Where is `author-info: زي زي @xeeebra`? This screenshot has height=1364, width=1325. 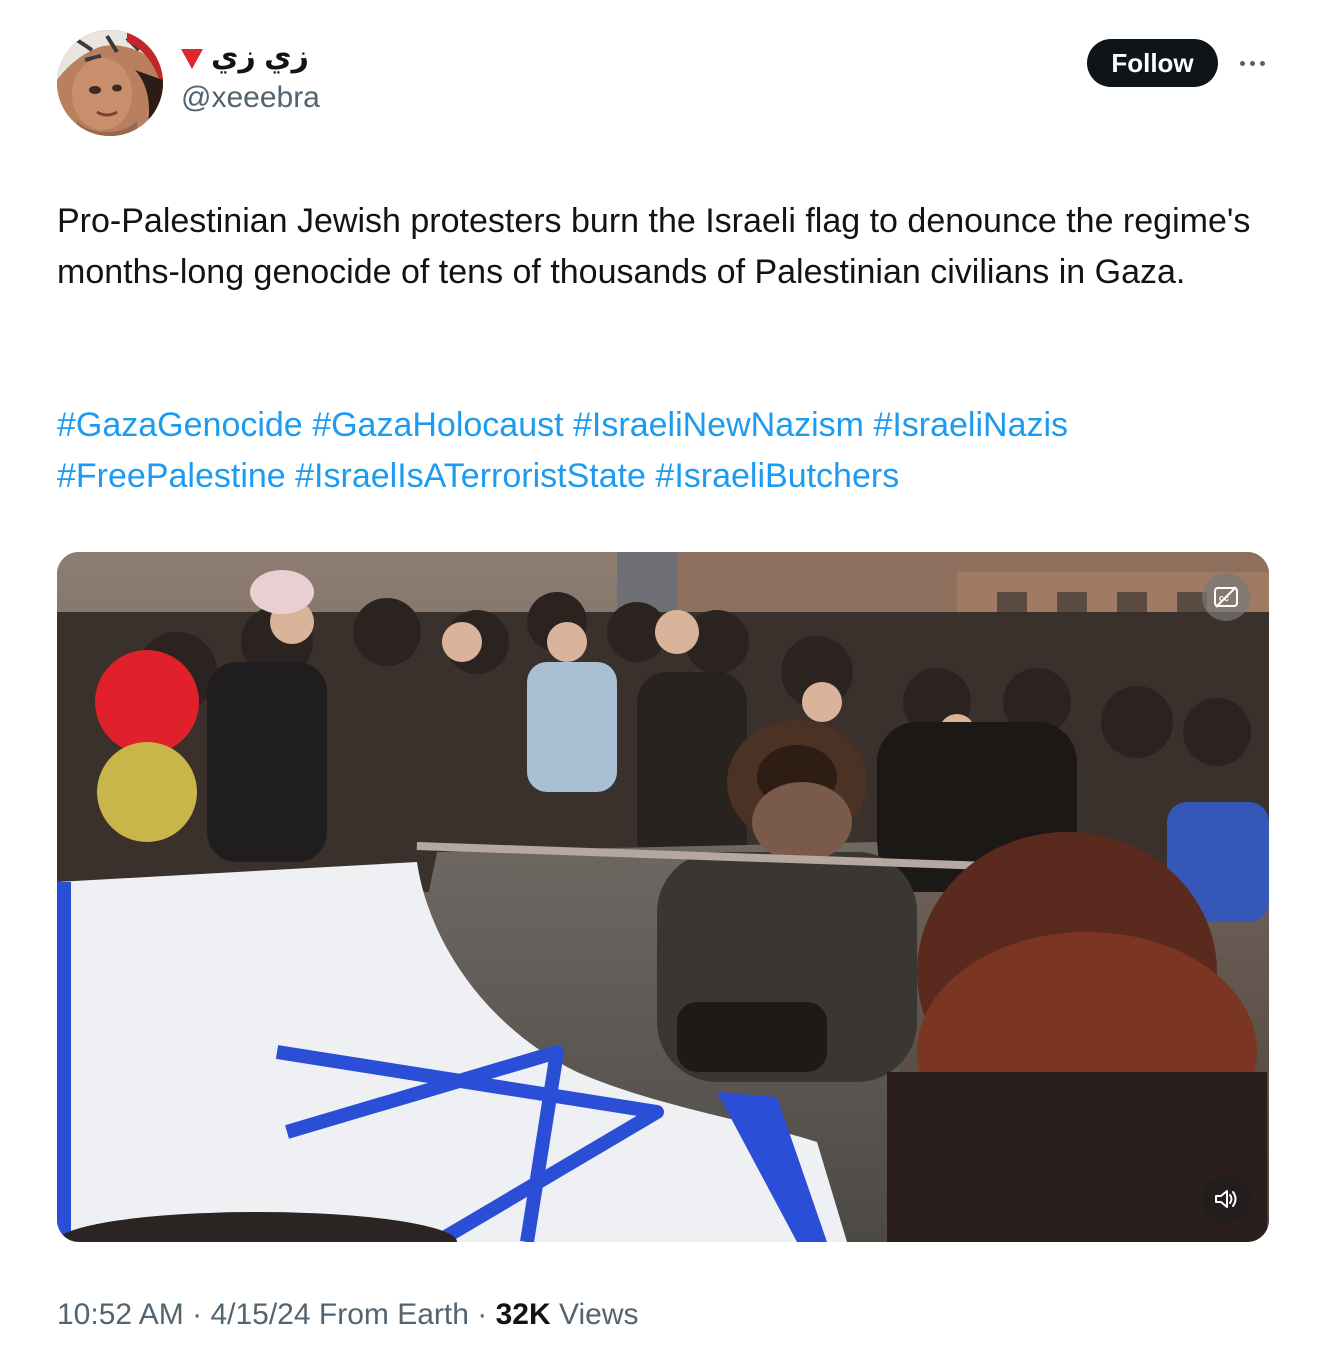 author-info: زي زي @xeeebra is located at coordinates (250, 77).